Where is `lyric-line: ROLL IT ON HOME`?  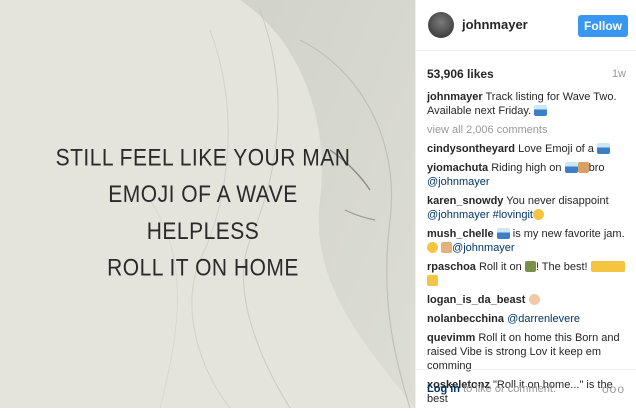 lyric-line: ROLL IT ON HOME is located at coordinates (203, 268).